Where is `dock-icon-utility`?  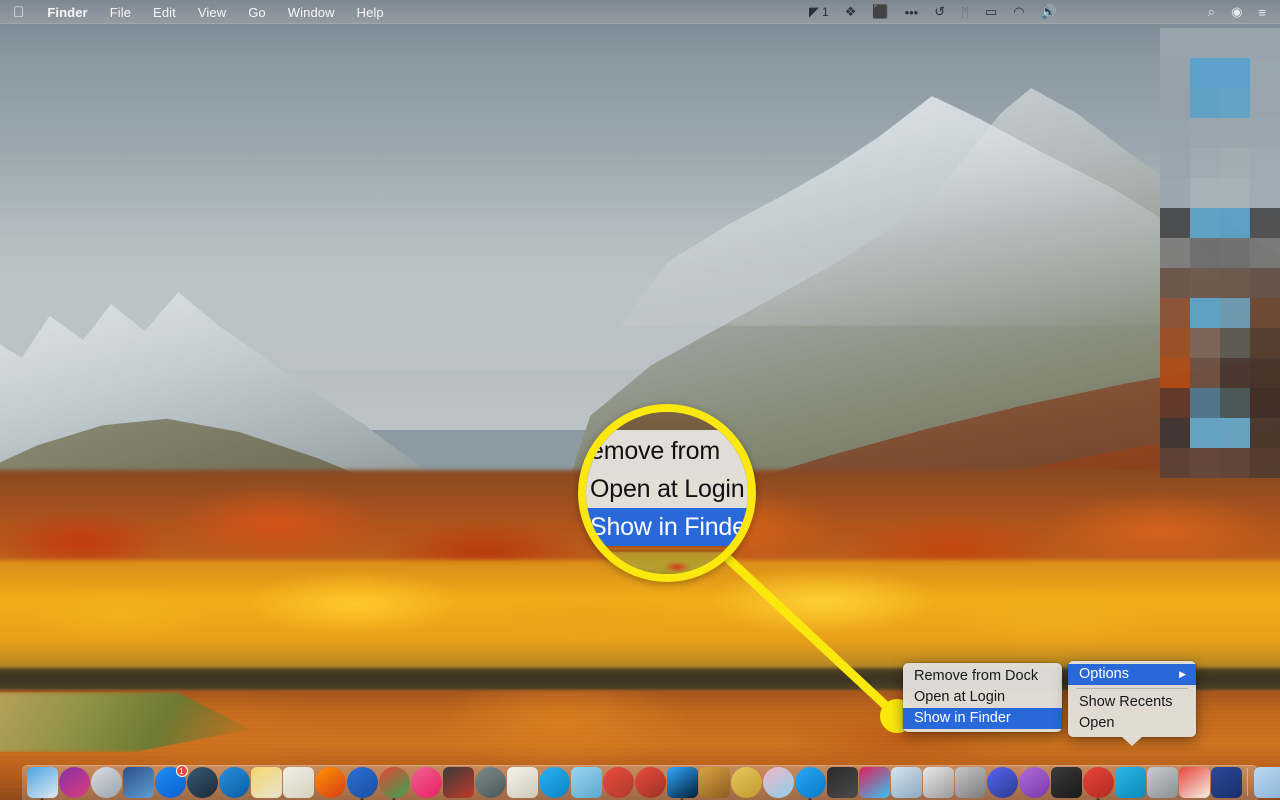
dock-icon-utility is located at coordinates (714, 782).